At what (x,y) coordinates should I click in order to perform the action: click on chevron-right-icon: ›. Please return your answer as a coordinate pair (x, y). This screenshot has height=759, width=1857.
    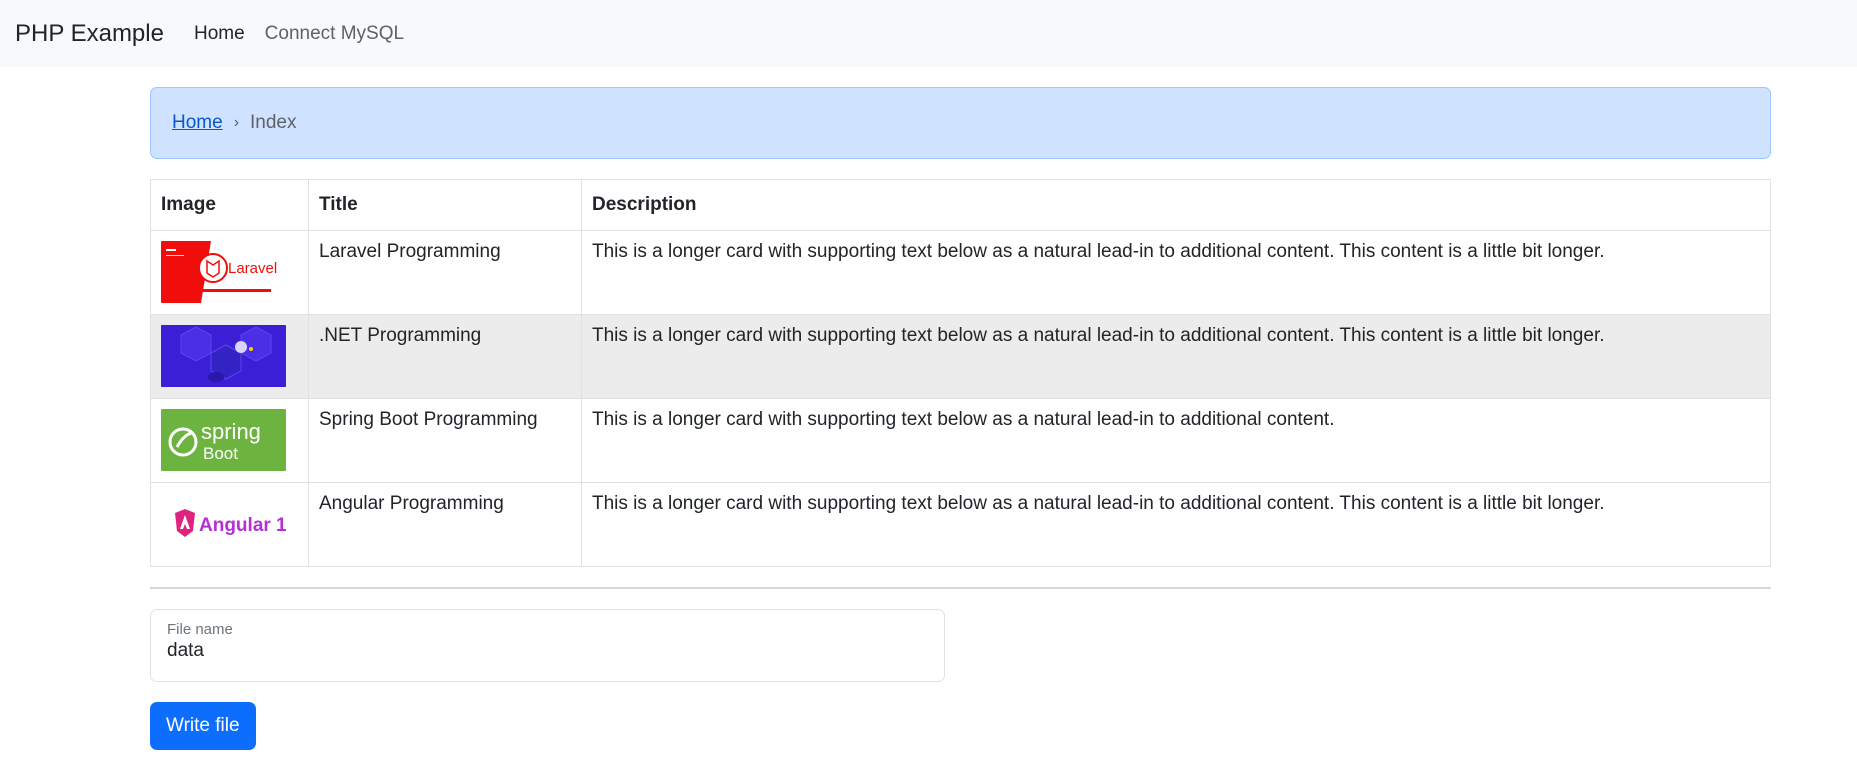
    Looking at the image, I should click on (236, 122).